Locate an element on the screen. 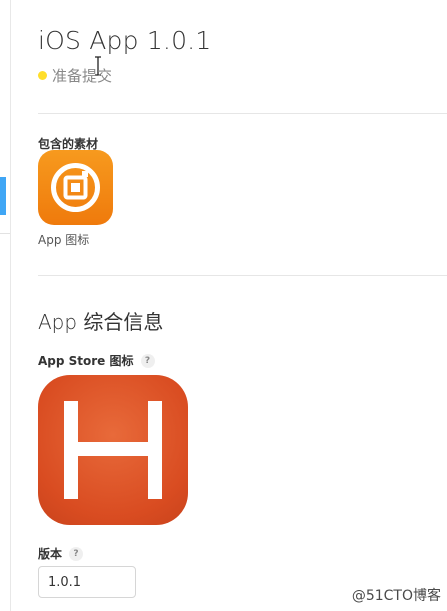 The image size is (447, 611). app-store-icon-label-row: App Store 图标 ? is located at coordinates (96, 360).